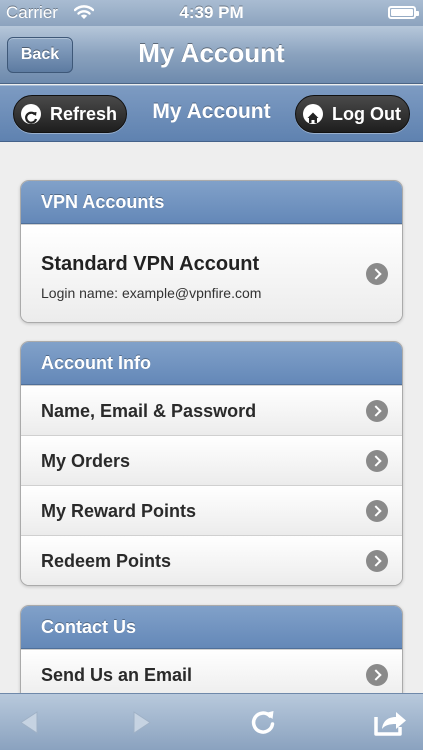 This screenshot has height=750, width=423. Describe the element at coordinates (117, 675) in the screenshot. I see `list-item-label: Send Us an Email` at that location.